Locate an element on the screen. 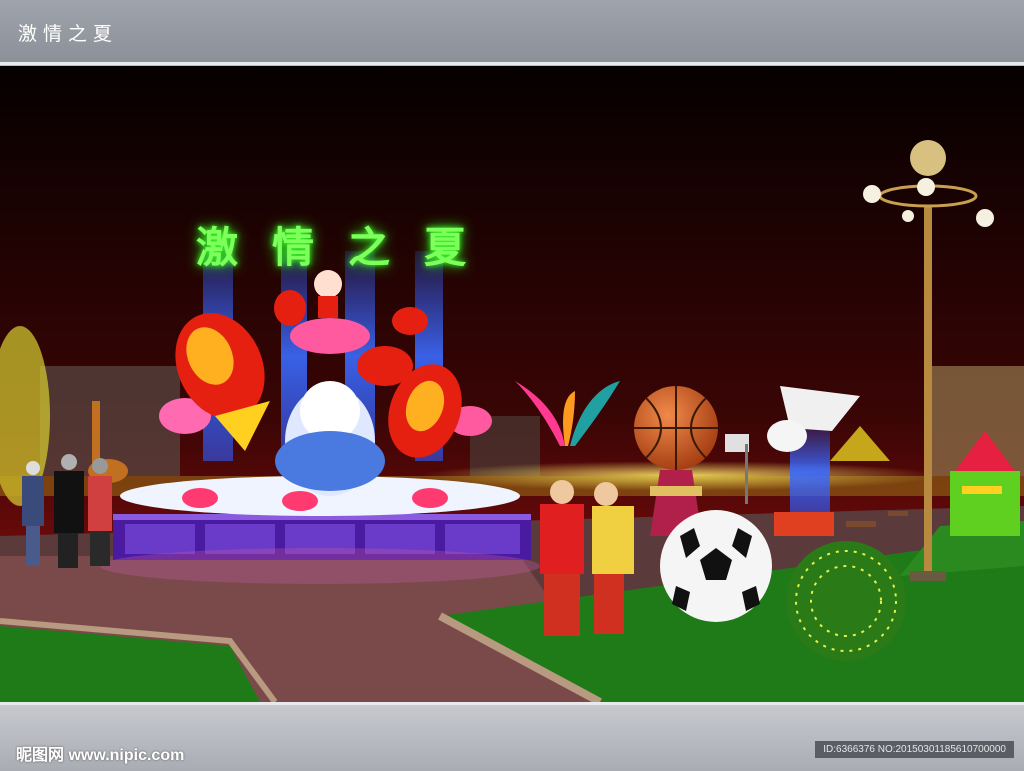 The height and width of the screenshot is (771, 1024). neon-sign: 激 情 之 夏 is located at coordinates (331, 244).